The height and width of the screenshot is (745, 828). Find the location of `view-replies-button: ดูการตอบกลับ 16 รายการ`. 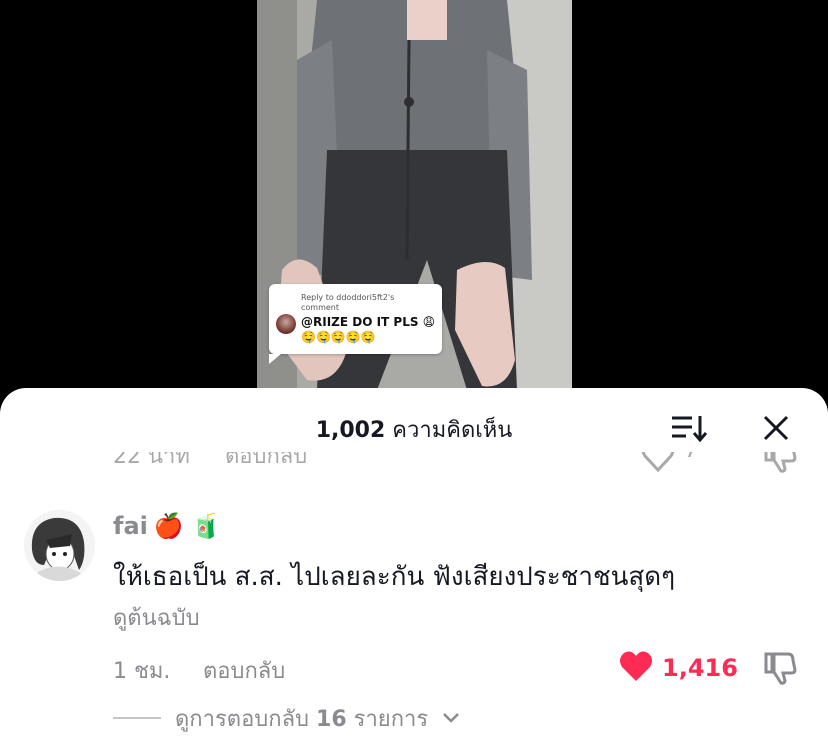

view-replies-button: ดูการตอบกลับ 16 รายการ is located at coordinates (286, 718).